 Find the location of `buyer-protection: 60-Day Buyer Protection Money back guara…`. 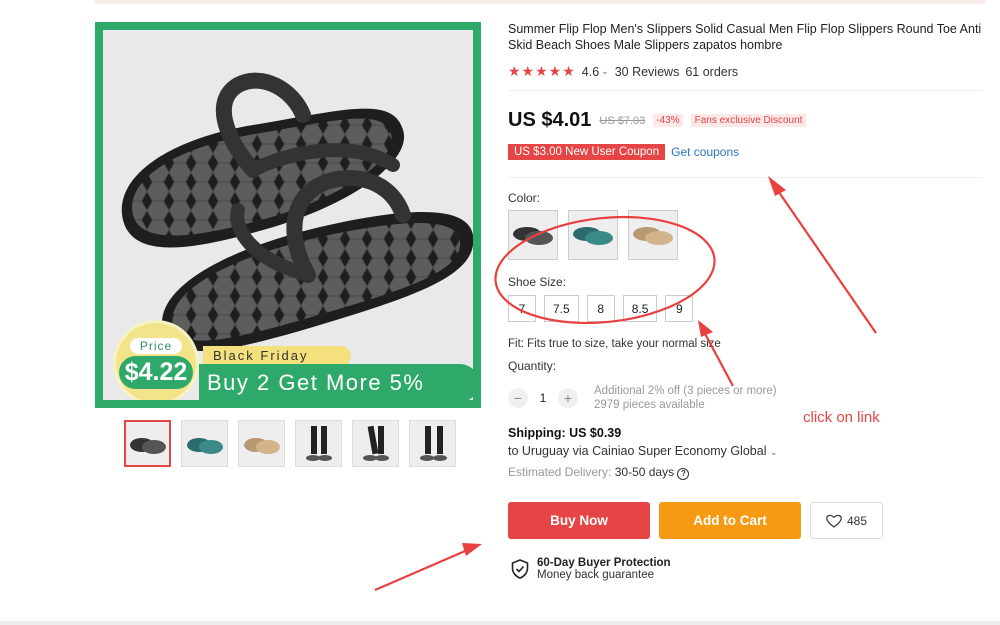

buyer-protection: 60-Day Buyer Protection Money back guara… is located at coordinates (591, 569).